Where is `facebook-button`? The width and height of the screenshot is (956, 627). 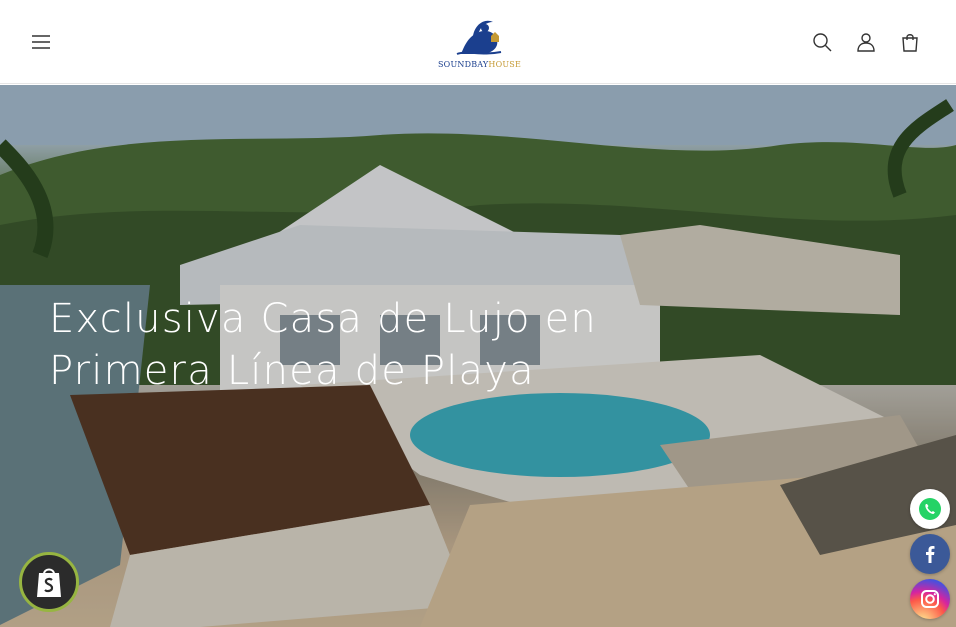
facebook-button is located at coordinates (930, 554).